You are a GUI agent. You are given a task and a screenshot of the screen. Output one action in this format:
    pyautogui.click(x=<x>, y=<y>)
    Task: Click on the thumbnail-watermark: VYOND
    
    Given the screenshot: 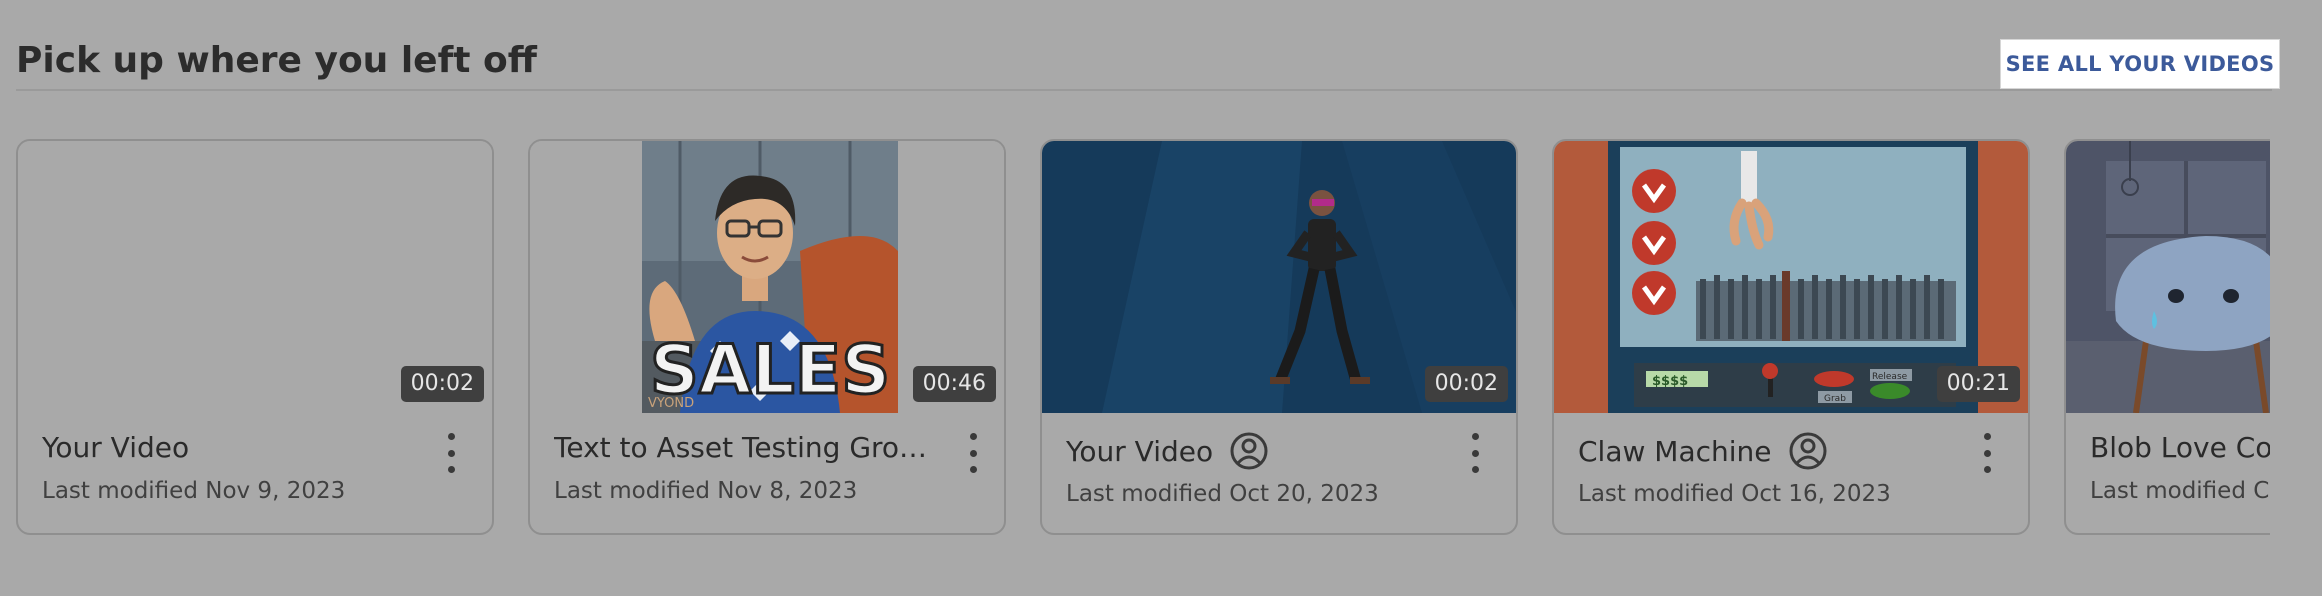 What is the action you would take?
    pyautogui.click(x=671, y=403)
    